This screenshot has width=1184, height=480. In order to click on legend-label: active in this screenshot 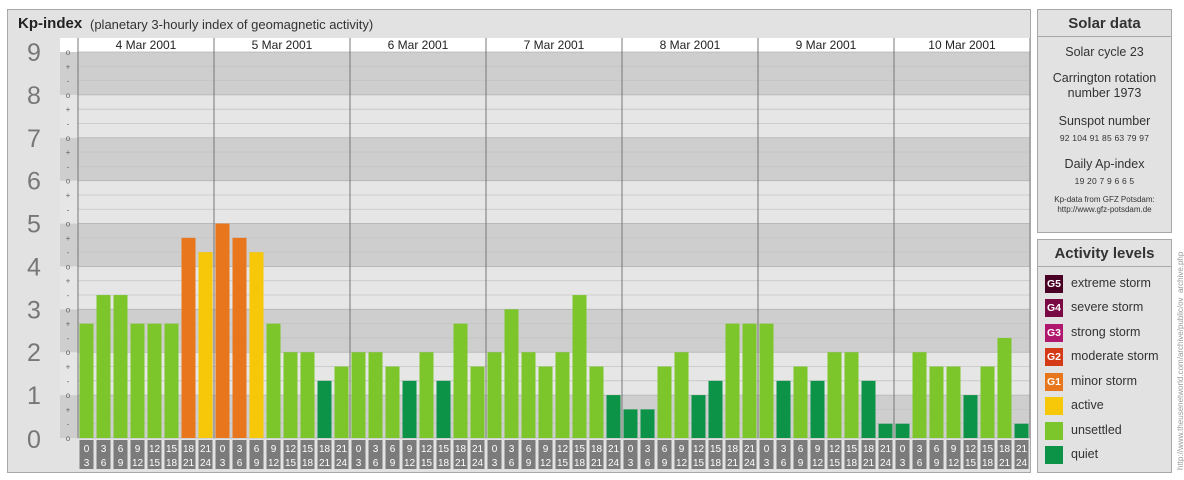, I will do `click(1087, 405)`.